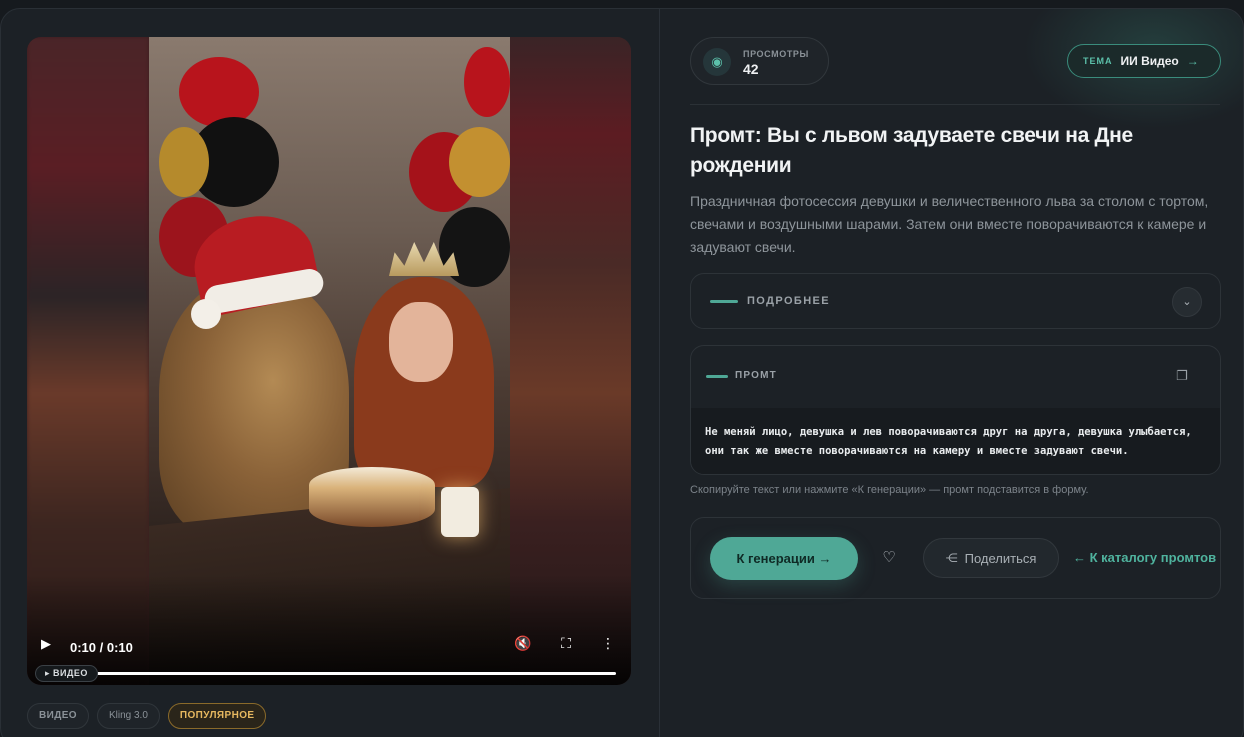  What do you see at coordinates (955, 301) in the screenshot?
I see `details-accordion: ПОДРОБНЕЕ ⌄` at bounding box center [955, 301].